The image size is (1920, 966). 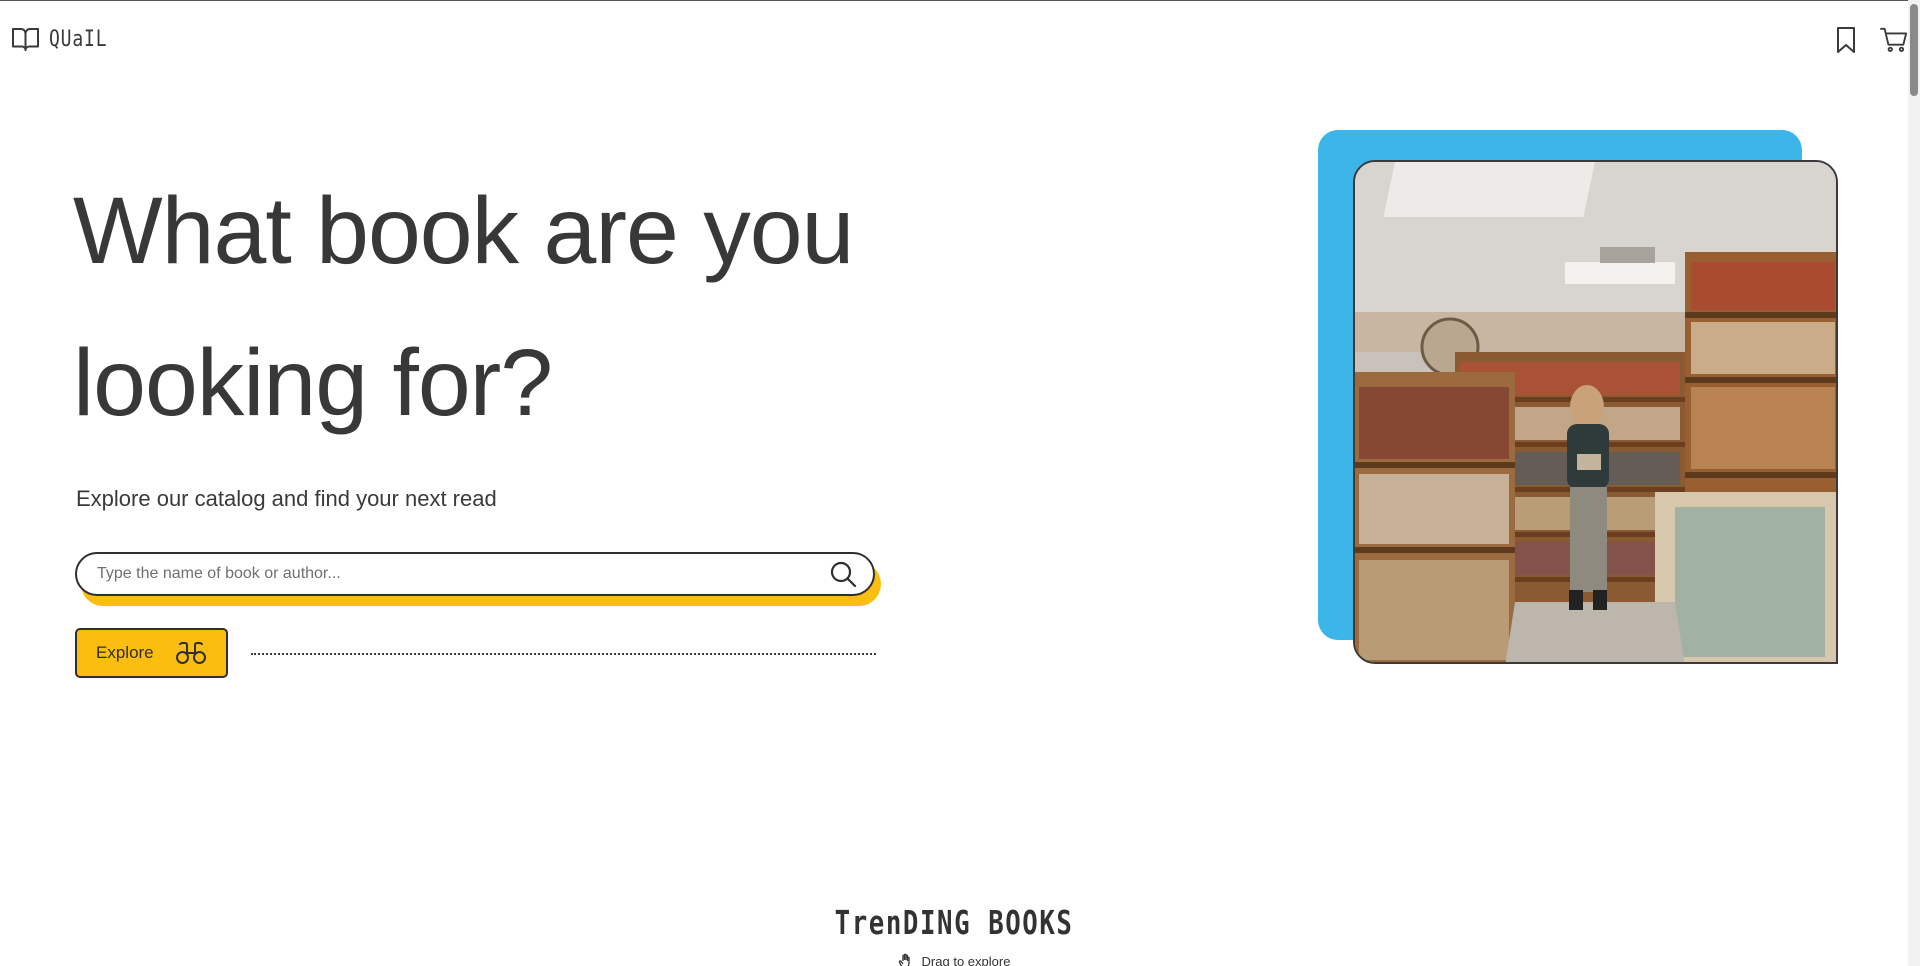 I want to click on bookmark-icon, so click(x=1846, y=40).